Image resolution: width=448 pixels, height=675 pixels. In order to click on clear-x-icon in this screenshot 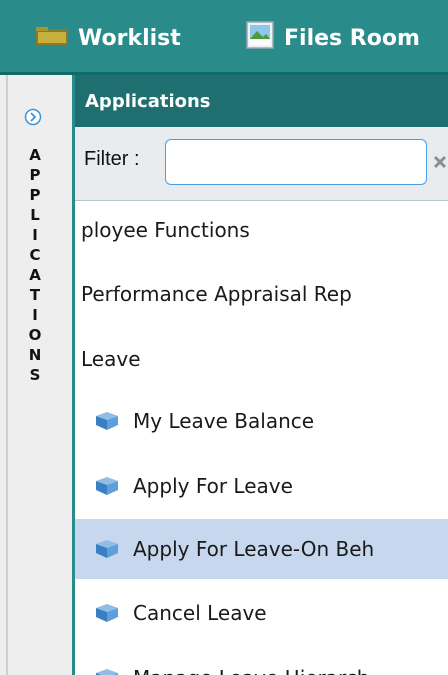, I will do `click(440, 162)`.